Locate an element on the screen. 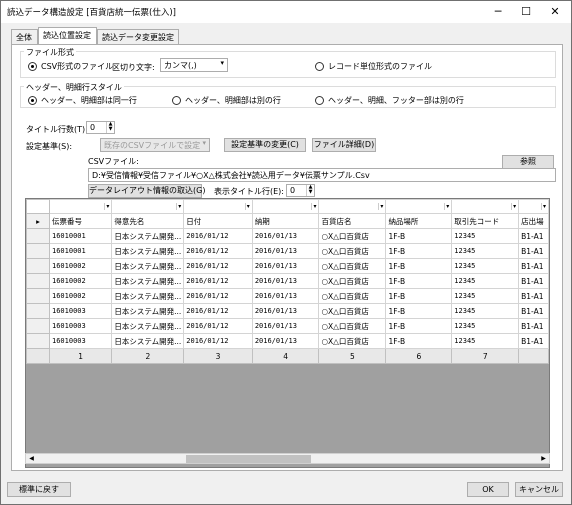  tab-read-position: 読込位置設定 is located at coordinates (67, 35).